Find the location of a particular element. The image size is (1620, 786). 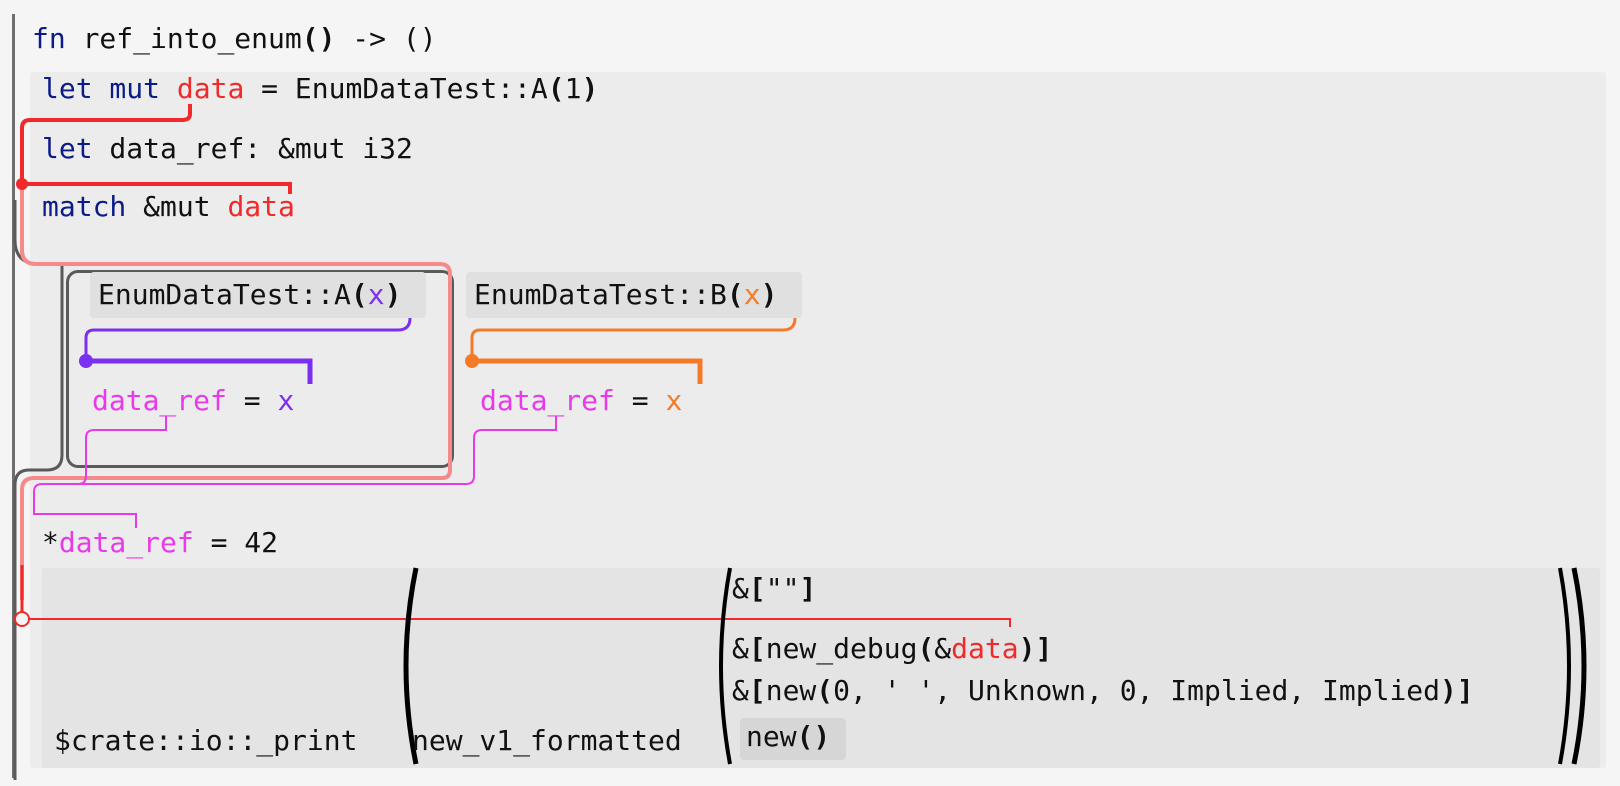

let-keyword: let is located at coordinates (67, 148).